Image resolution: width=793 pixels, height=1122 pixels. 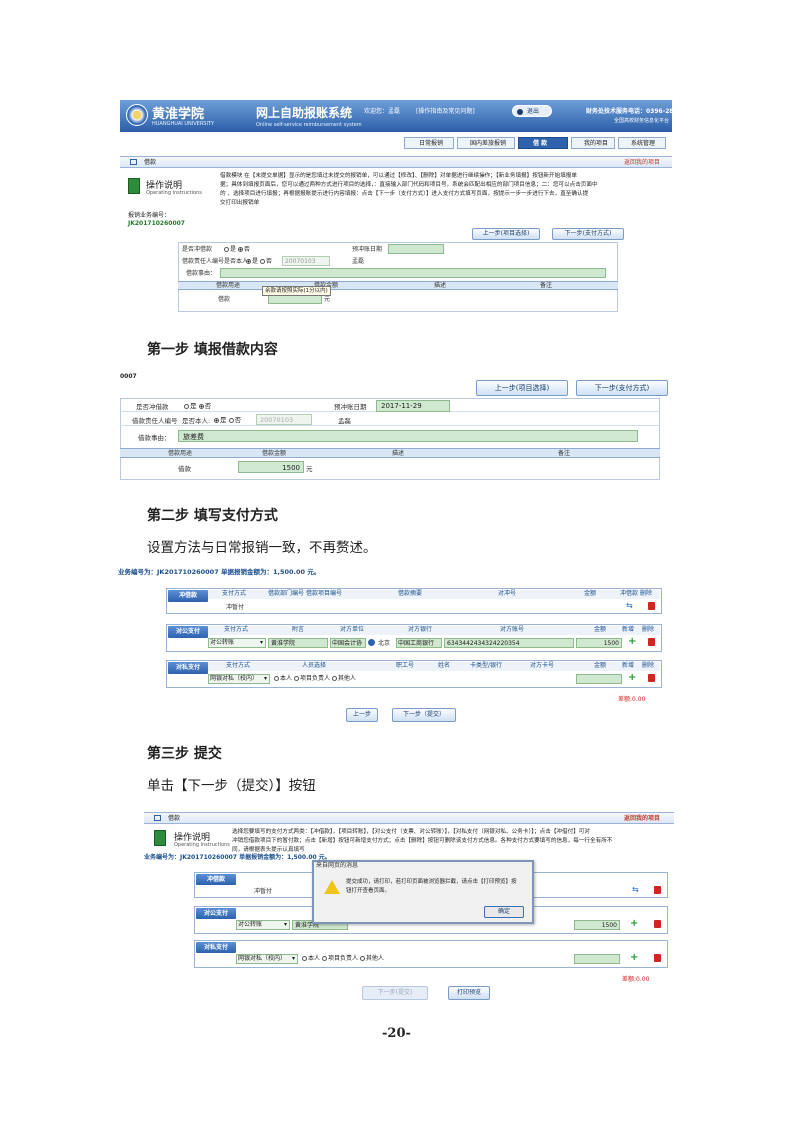 I want to click on repay-date-field, so click(x=416, y=249).